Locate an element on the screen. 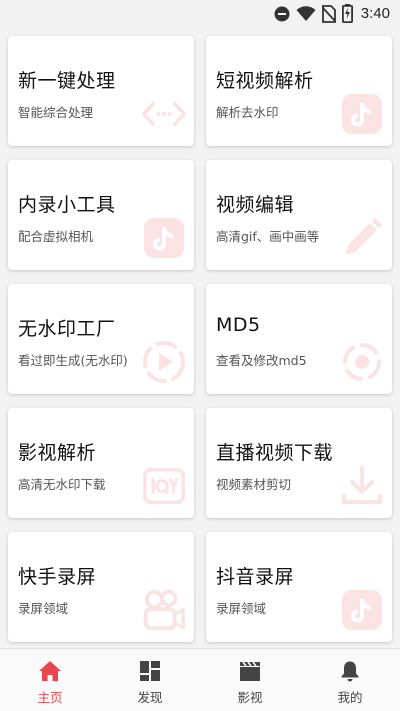 This screenshot has width=400, height=711. nav-profile: 我的 is located at coordinates (350, 680).